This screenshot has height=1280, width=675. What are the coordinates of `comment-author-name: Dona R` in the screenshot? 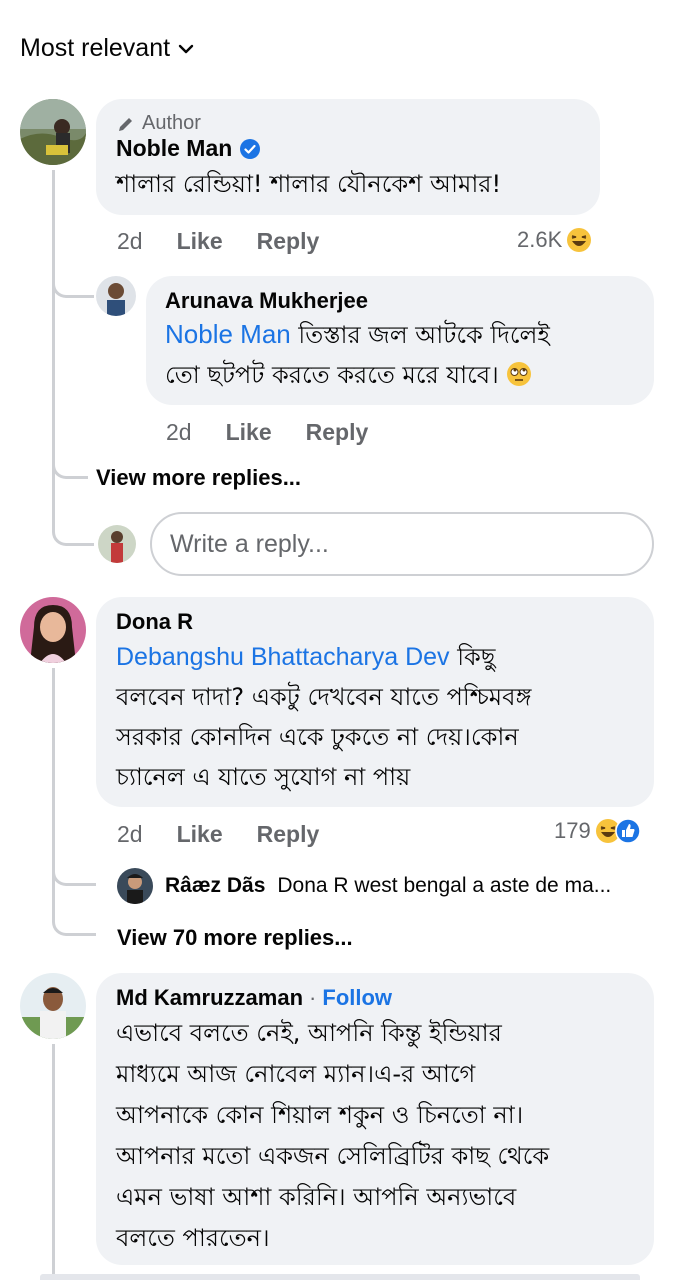 It's located at (375, 622).